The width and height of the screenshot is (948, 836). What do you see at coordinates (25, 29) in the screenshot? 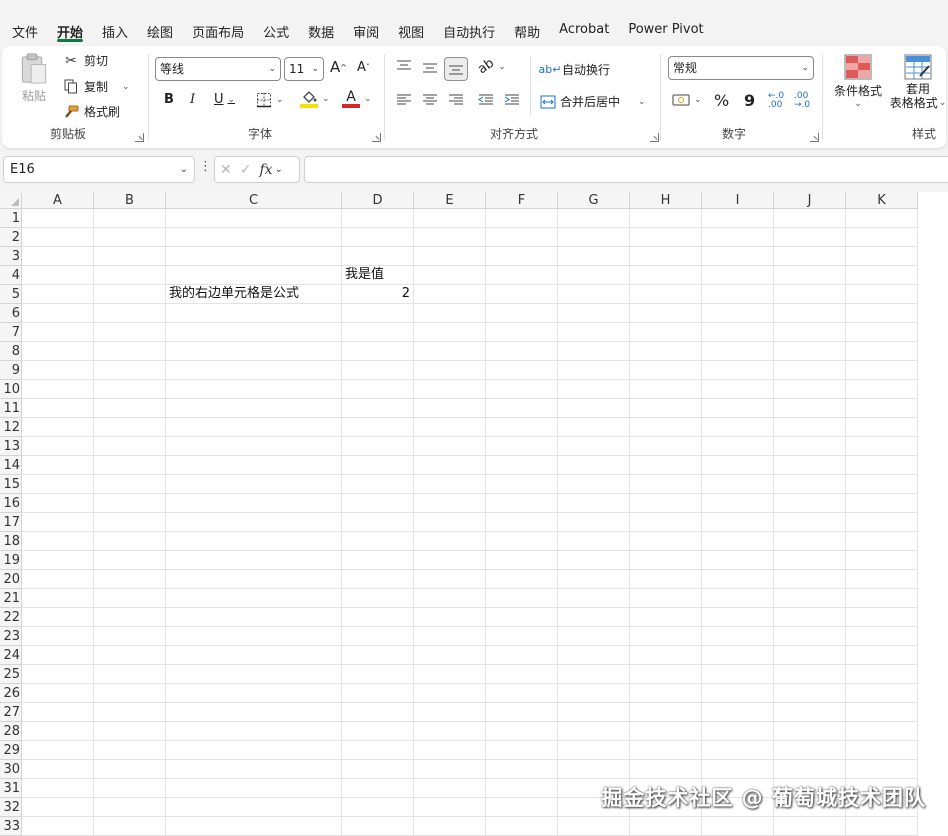
I see `menu-tab: 文件` at bounding box center [25, 29].